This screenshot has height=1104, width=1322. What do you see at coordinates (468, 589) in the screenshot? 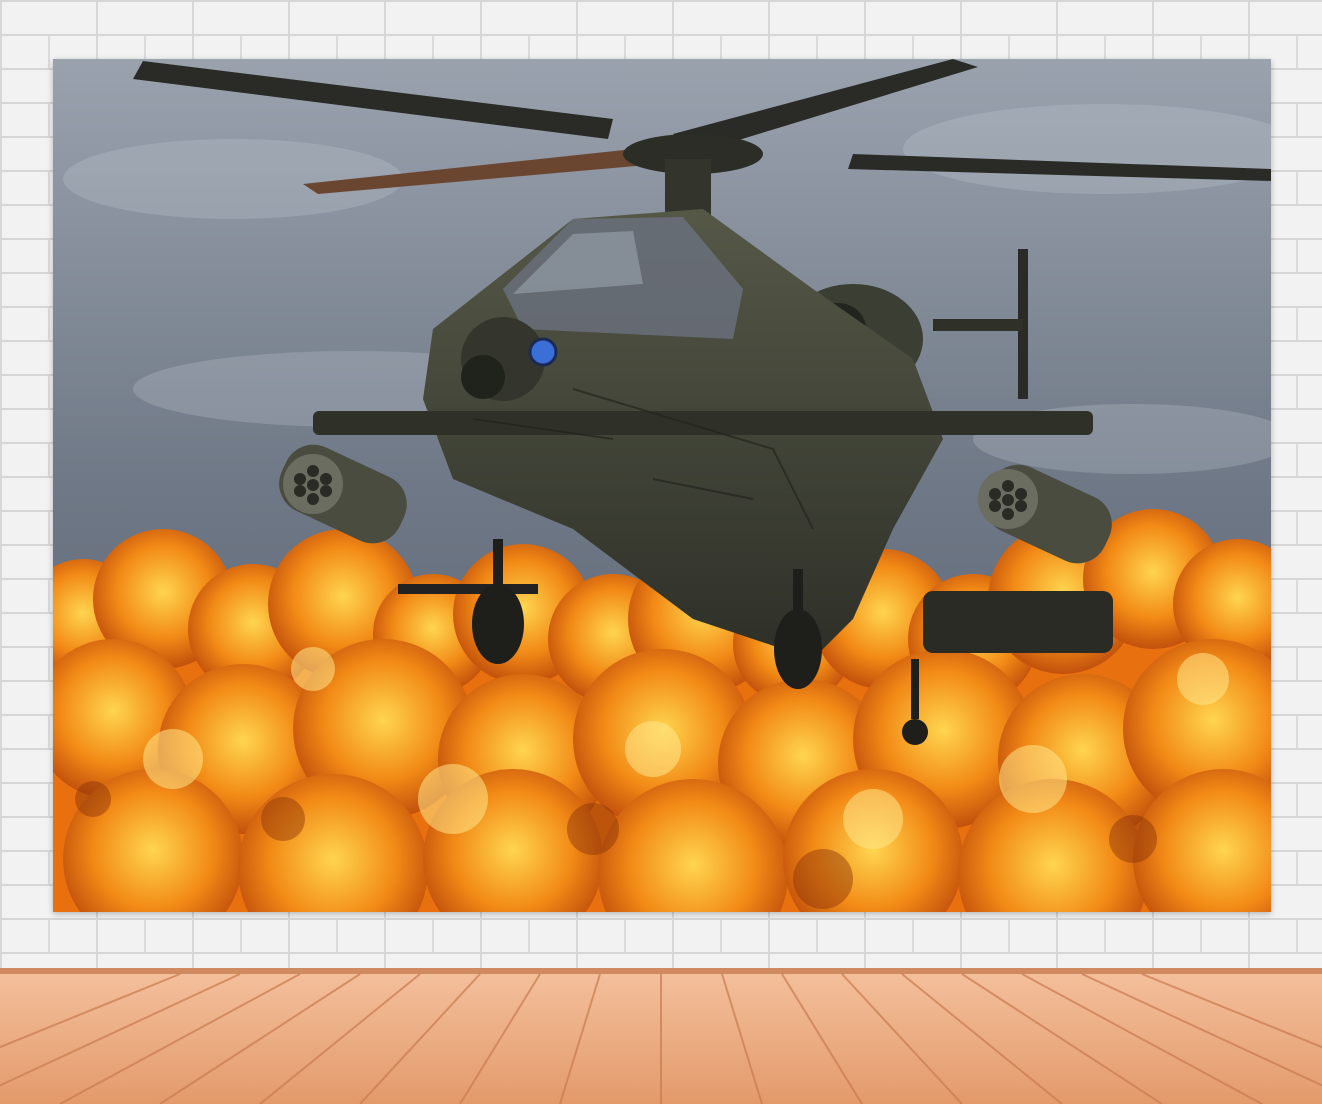
I see `chain-gun` at bounding box center [468, 589].